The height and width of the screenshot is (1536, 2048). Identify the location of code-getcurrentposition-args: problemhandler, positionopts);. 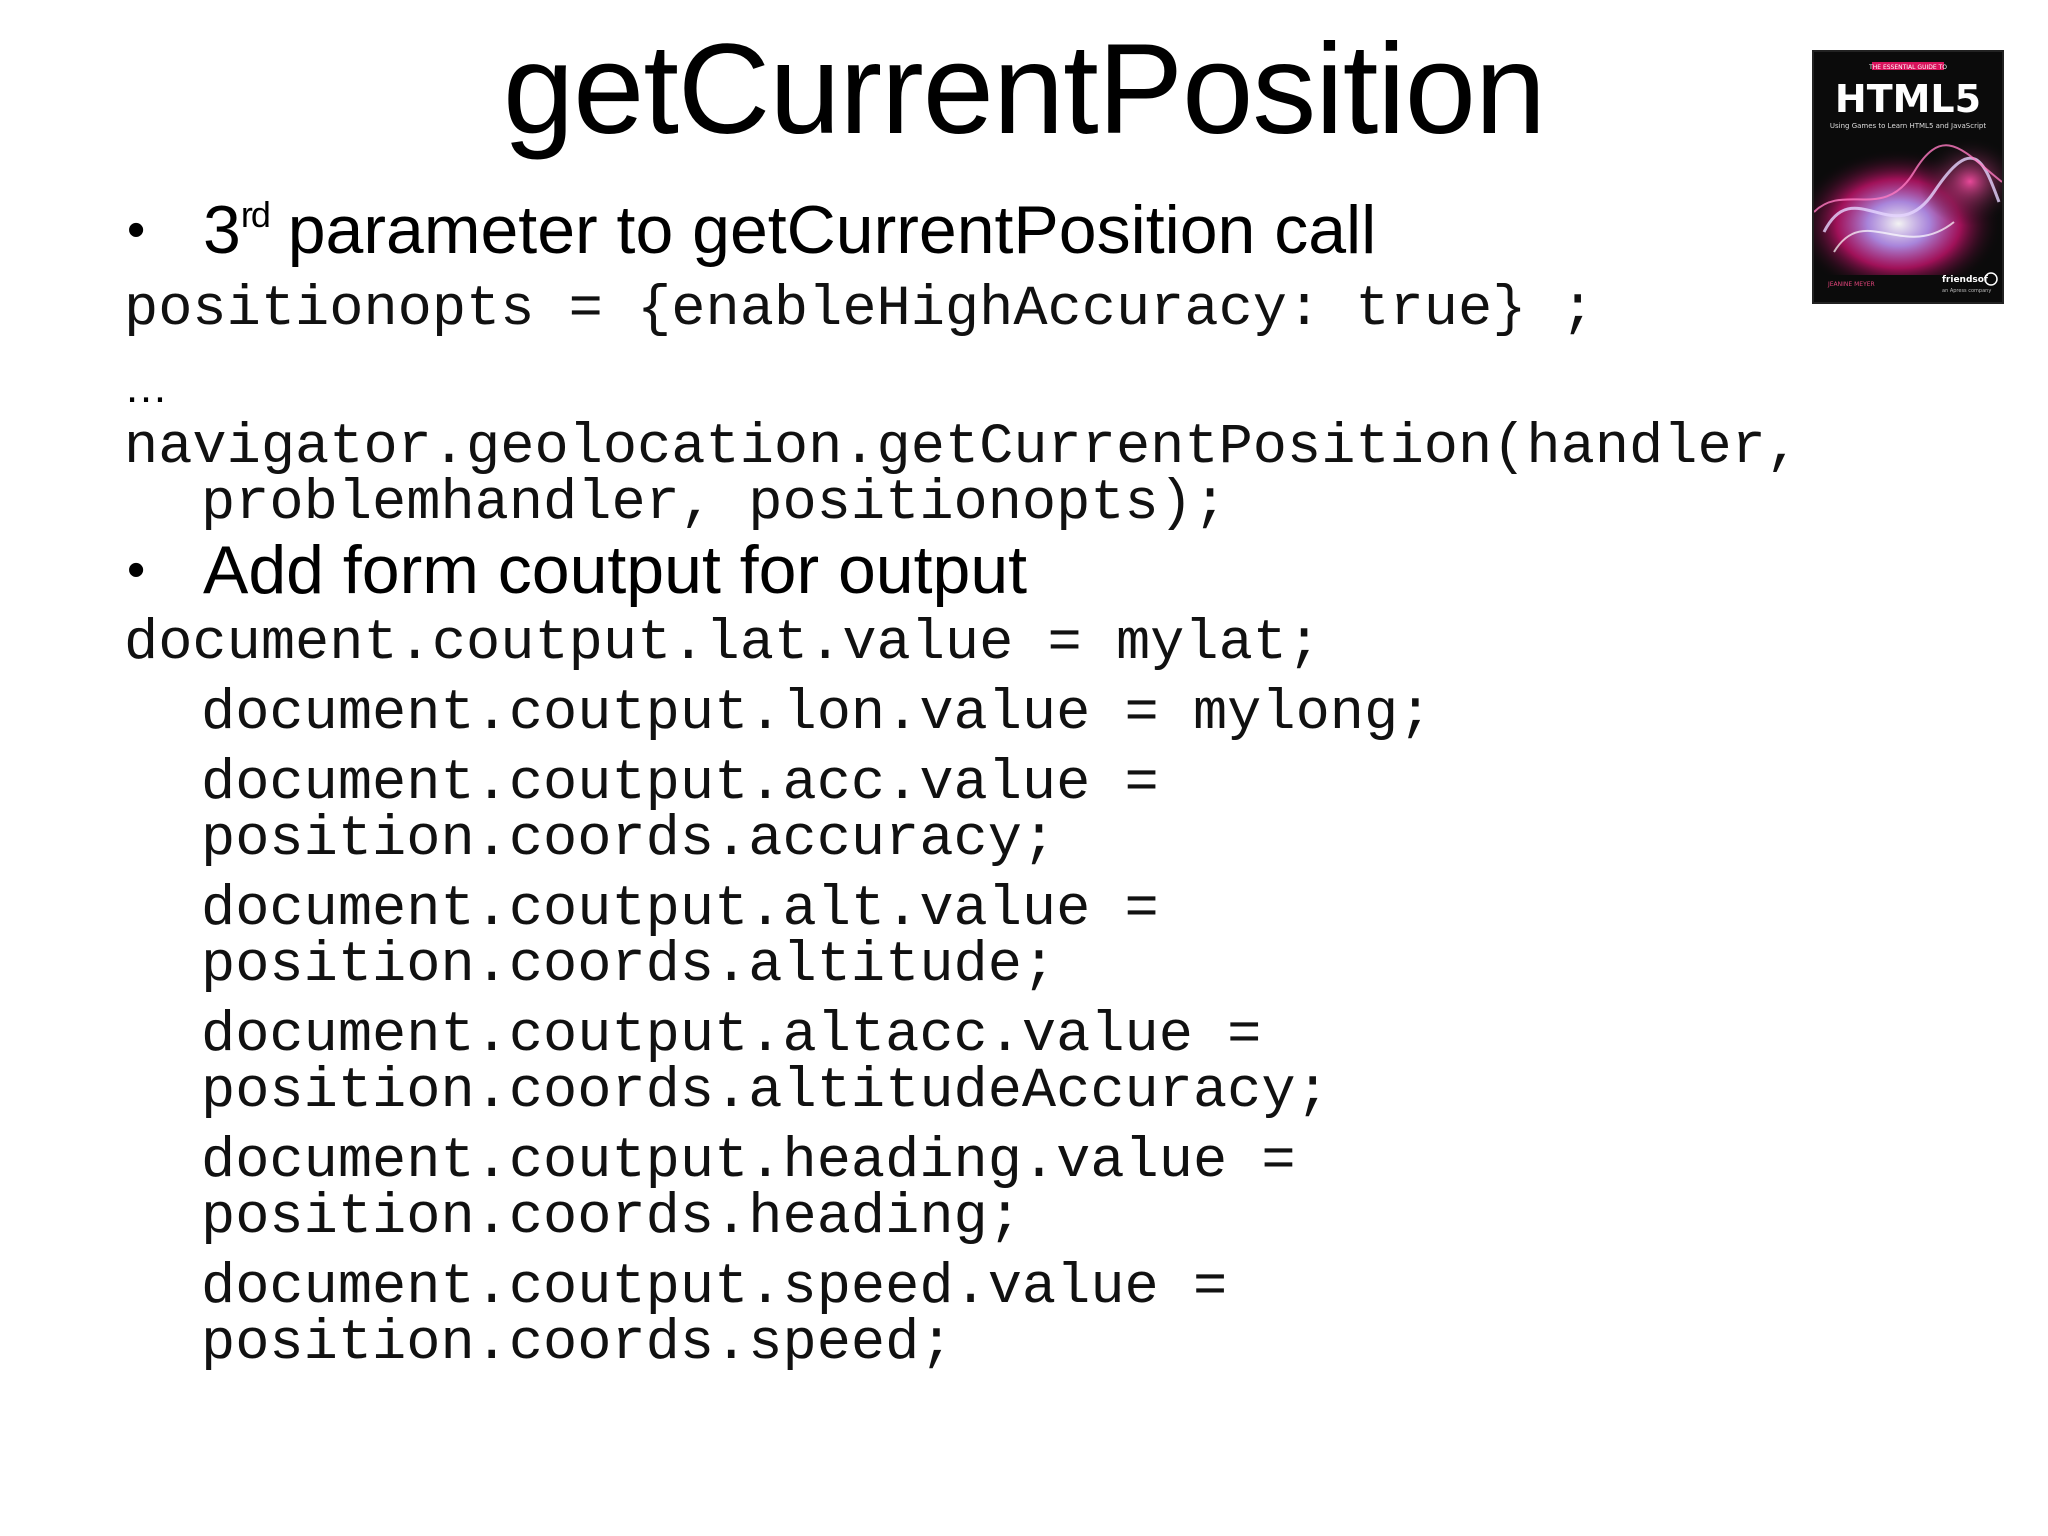
(714, 504).